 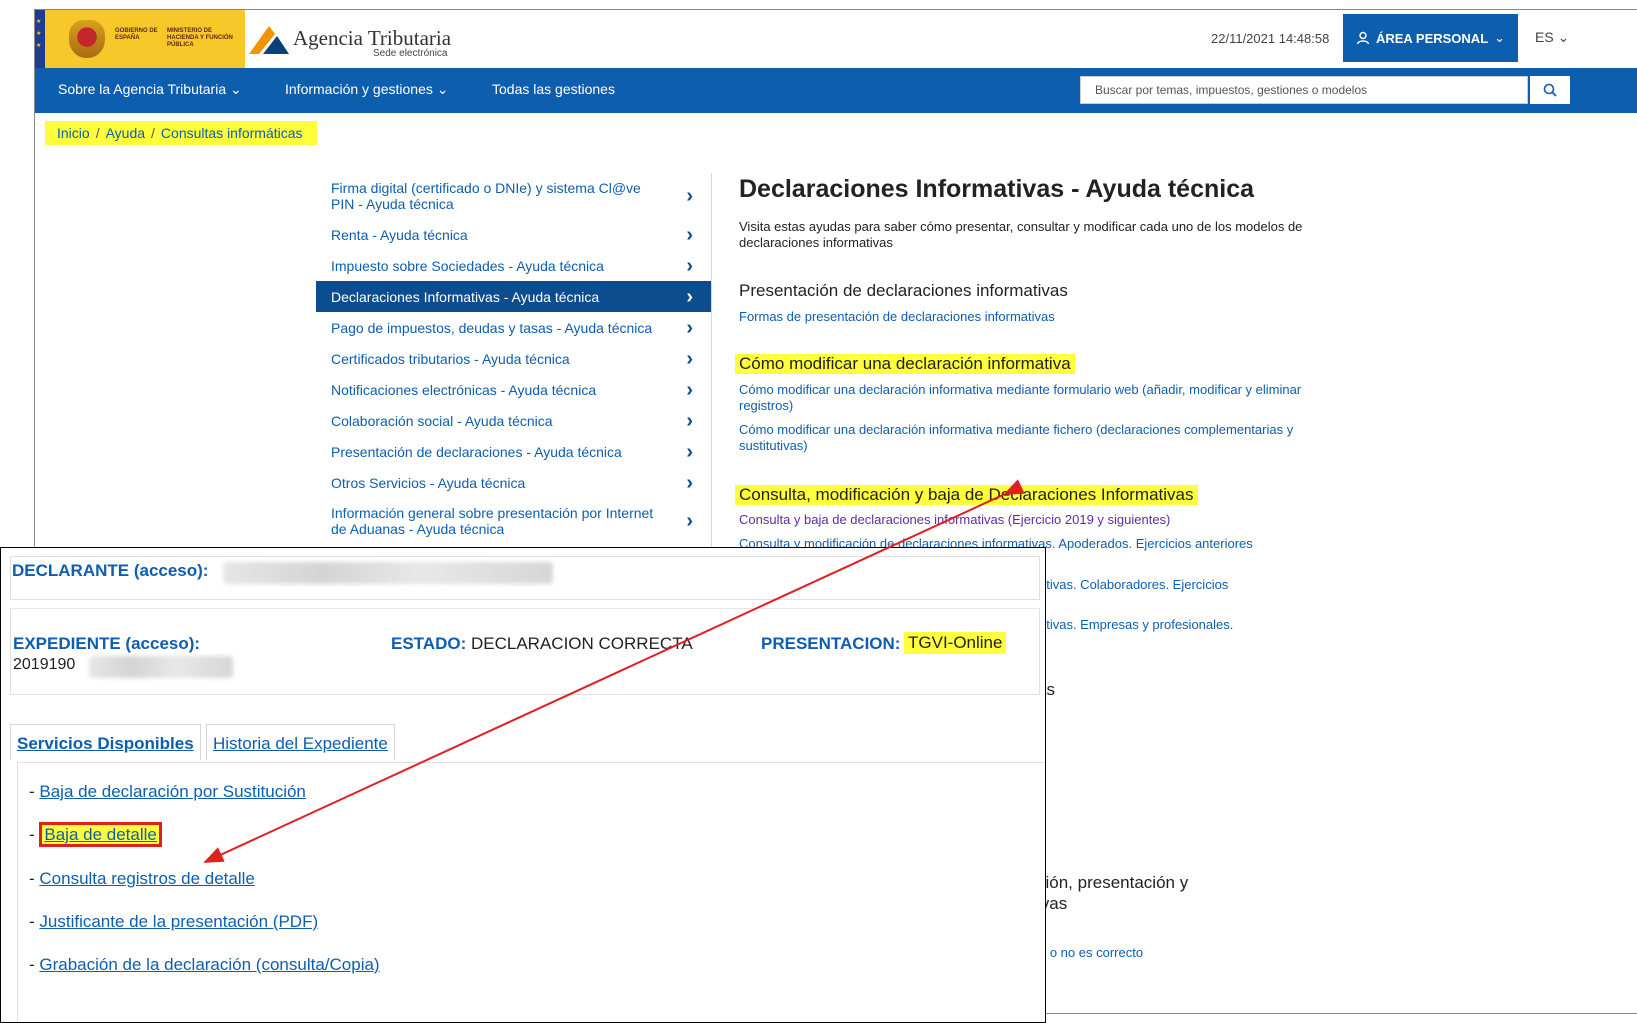 What do you see at coordinates (172, 791) in the screenshot?
I see `link-baja-sustitucion: Baja de declaración por Sustitución` at bounding box center [172, 791].